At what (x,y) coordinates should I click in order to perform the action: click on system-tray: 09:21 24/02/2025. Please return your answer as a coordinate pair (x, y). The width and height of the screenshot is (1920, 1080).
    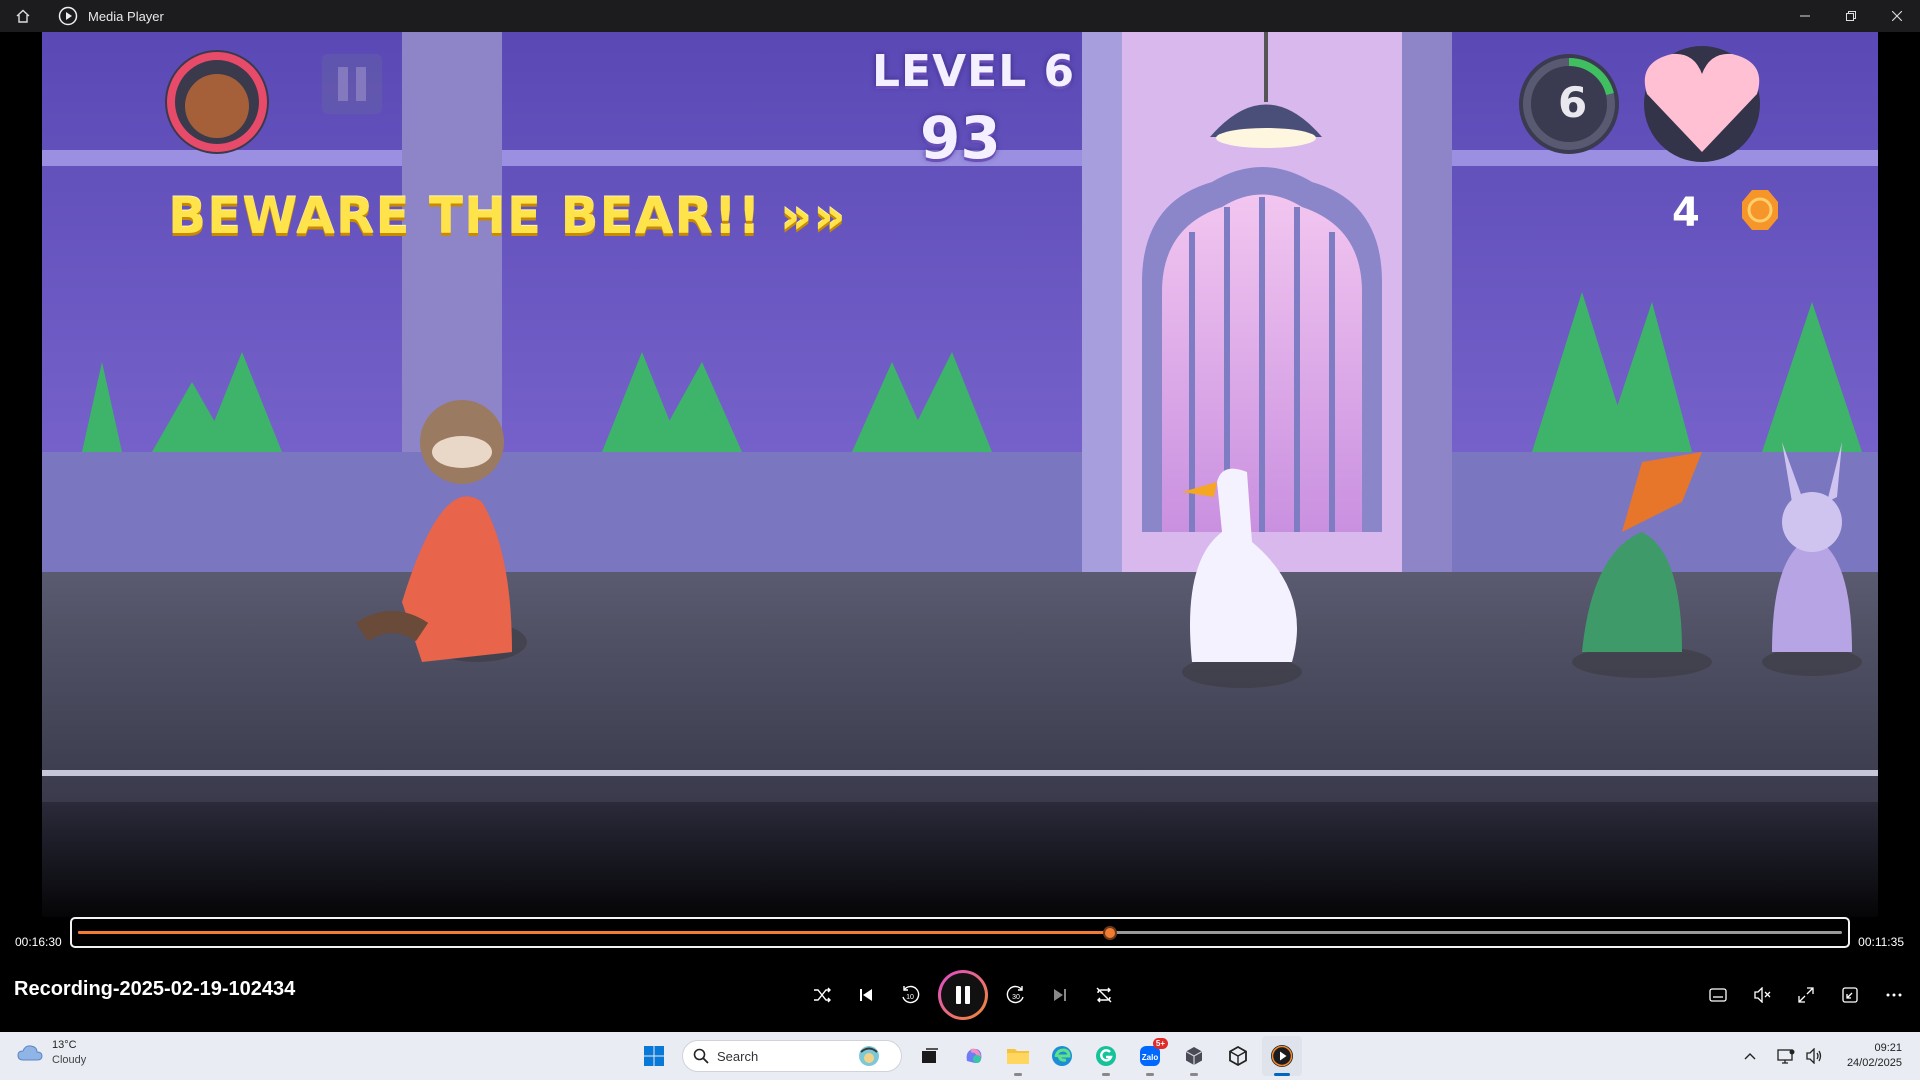
    Looking at the image, I should click on (1828, 1056).